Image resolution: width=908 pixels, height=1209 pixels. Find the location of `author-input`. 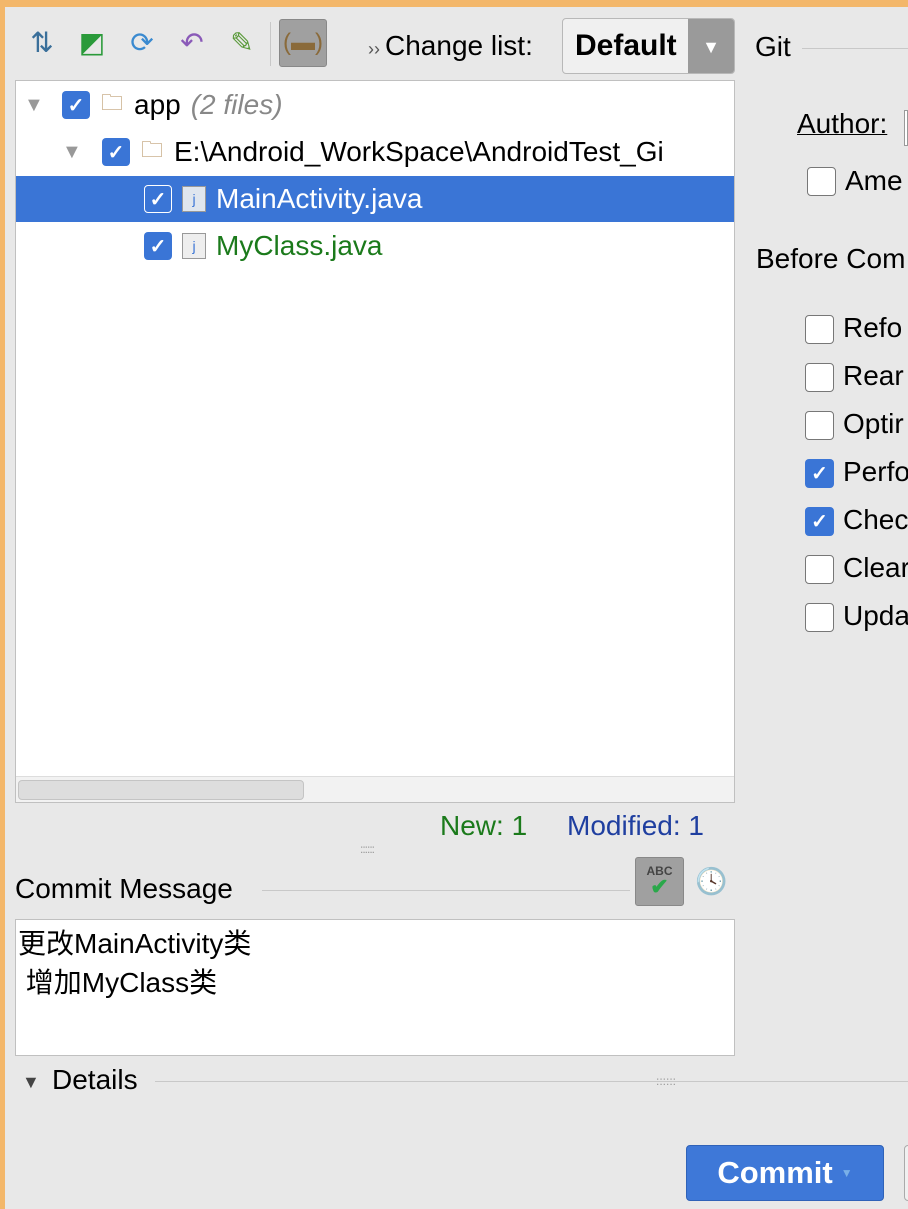

author-input is located at coordinates (906, 128).